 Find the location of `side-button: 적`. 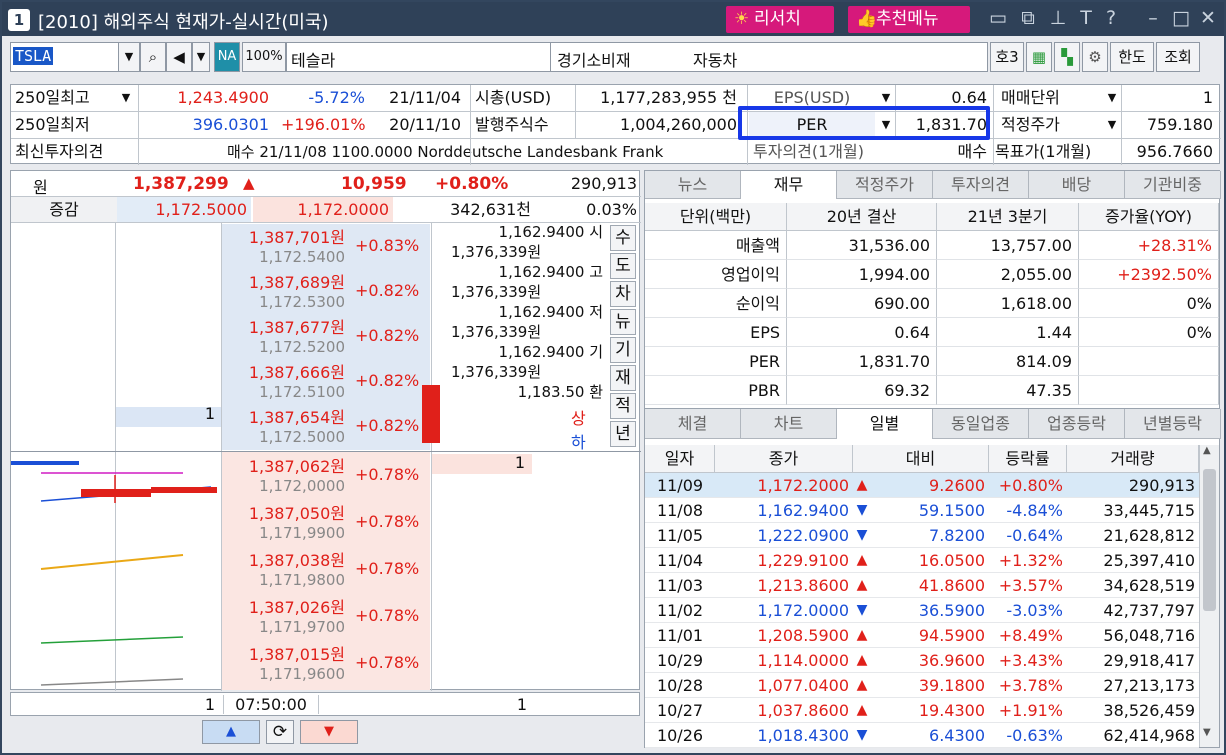

side-button: 적 is located at coordinates (623, 406).